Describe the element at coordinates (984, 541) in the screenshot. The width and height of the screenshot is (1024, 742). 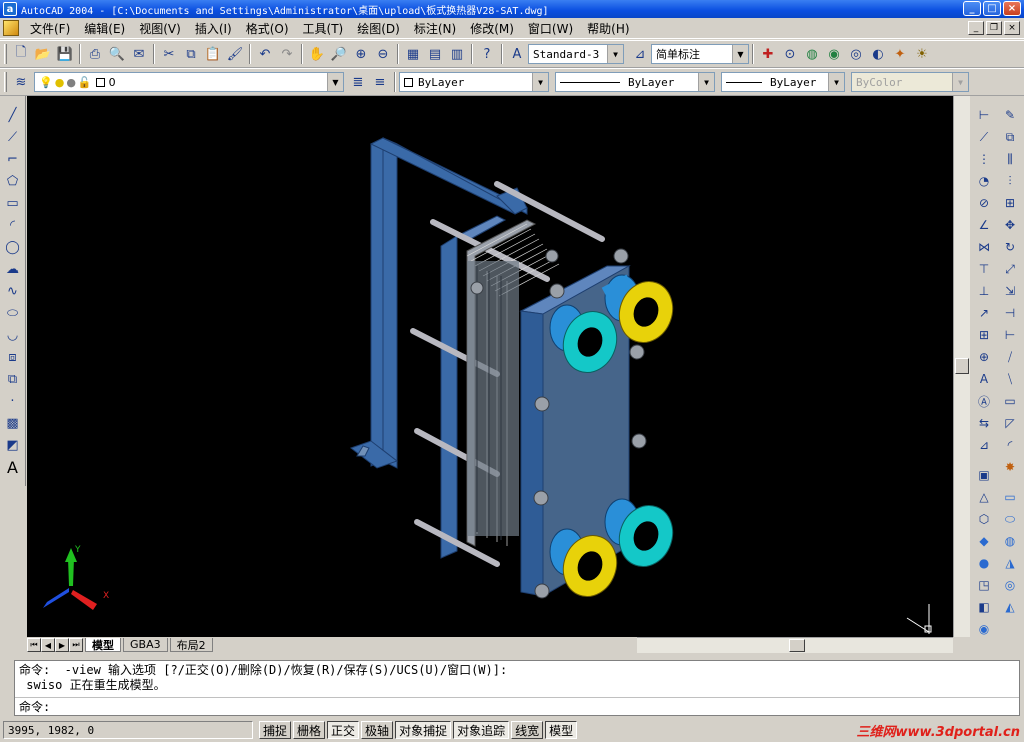
I see `view-iso-sw-icon: ◆` at that location.